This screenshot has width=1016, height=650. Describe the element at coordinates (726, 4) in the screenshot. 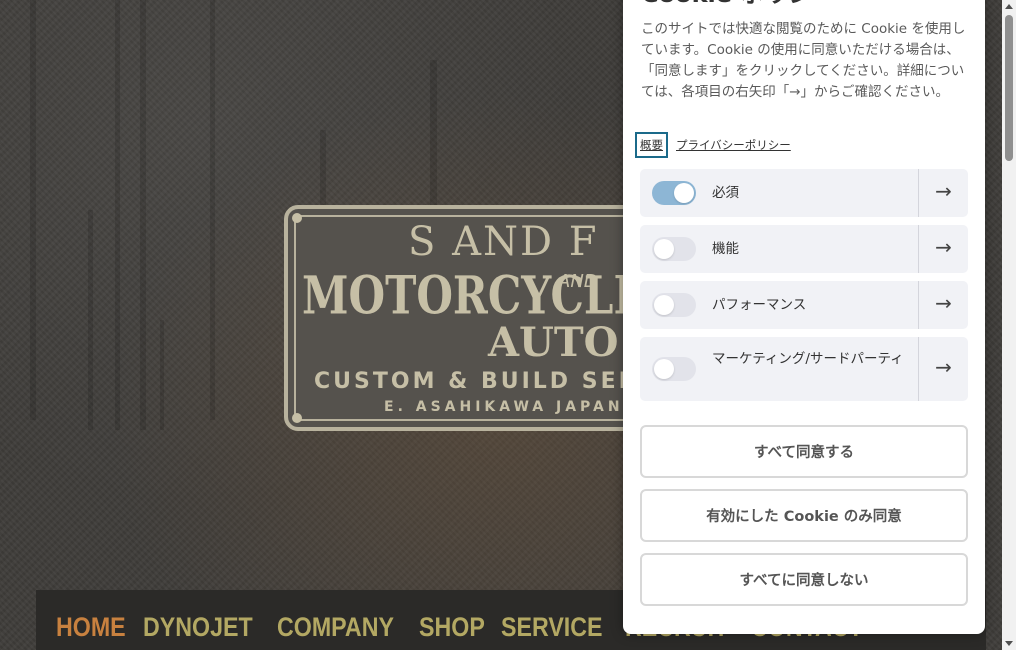

I see `cookie-panel-title: Cookie ポリシ` at that location.